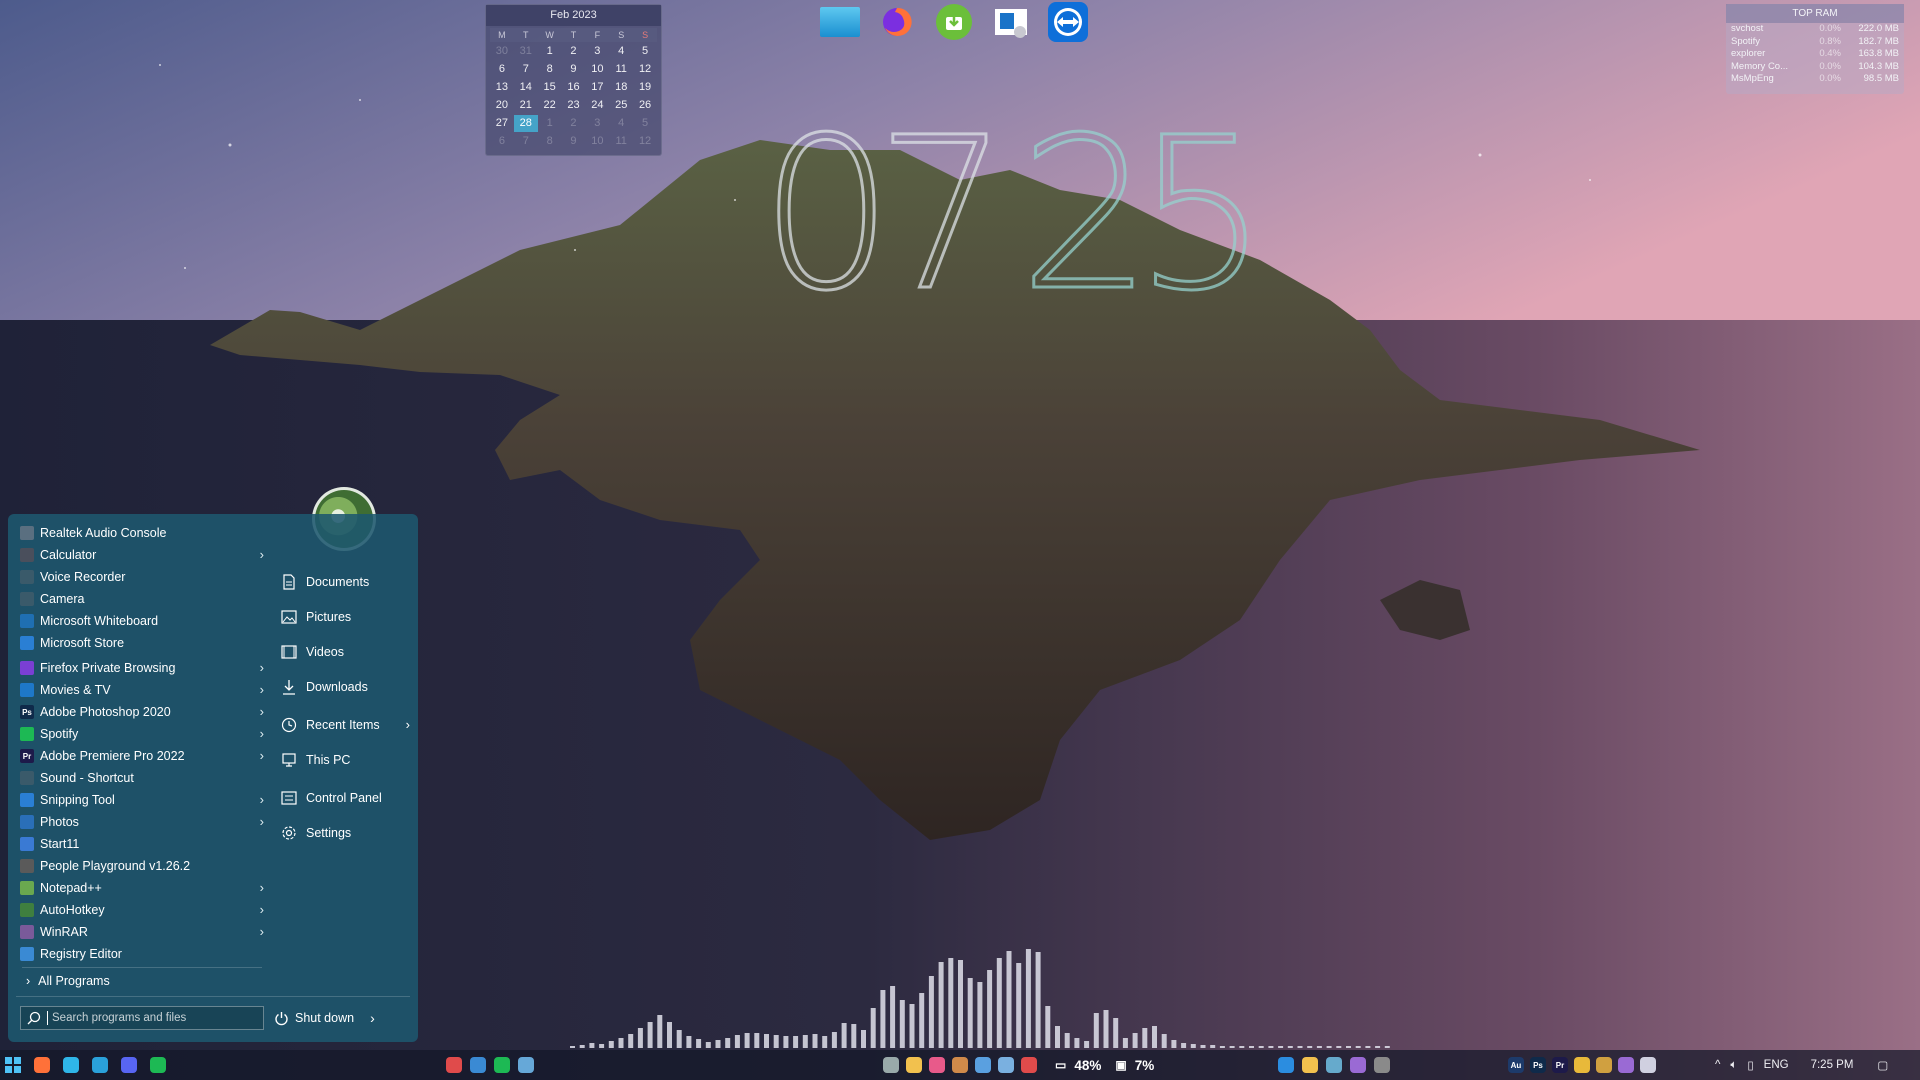 The image size is (1920, 1080). I want to click on pen-icon, so click(1604, 1065).